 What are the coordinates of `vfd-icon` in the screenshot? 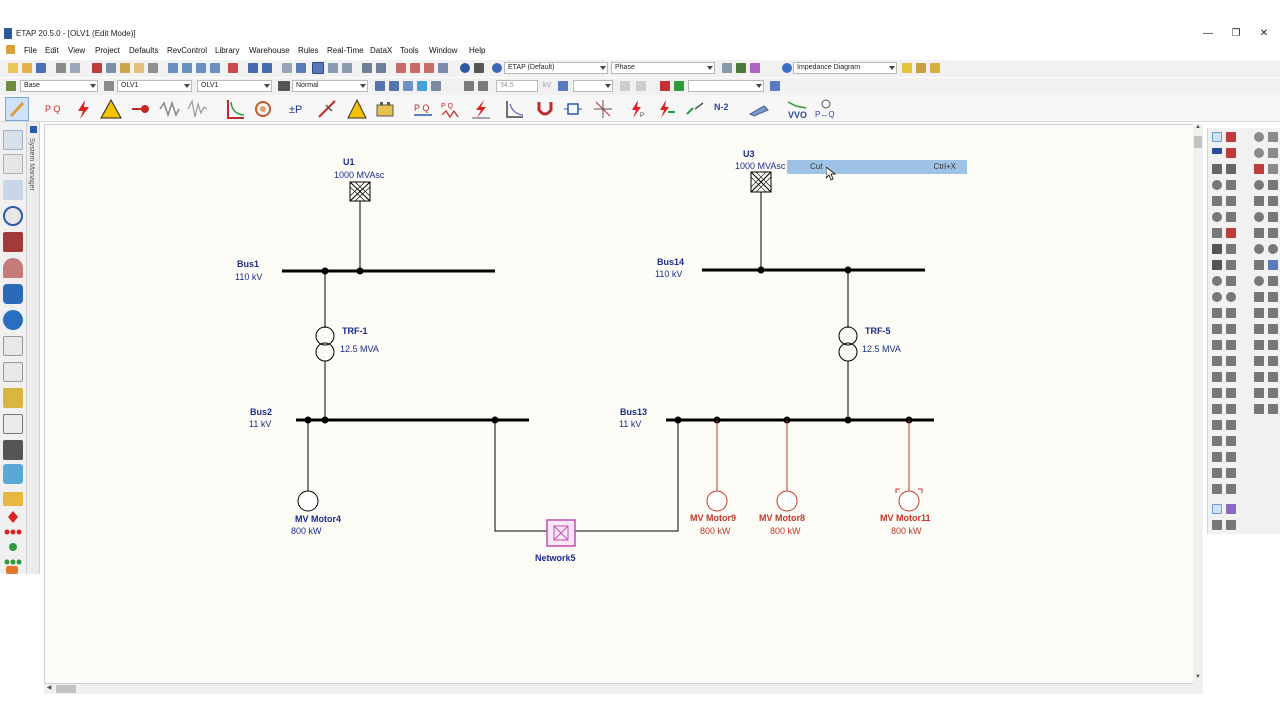 It's located at (1259, 249).